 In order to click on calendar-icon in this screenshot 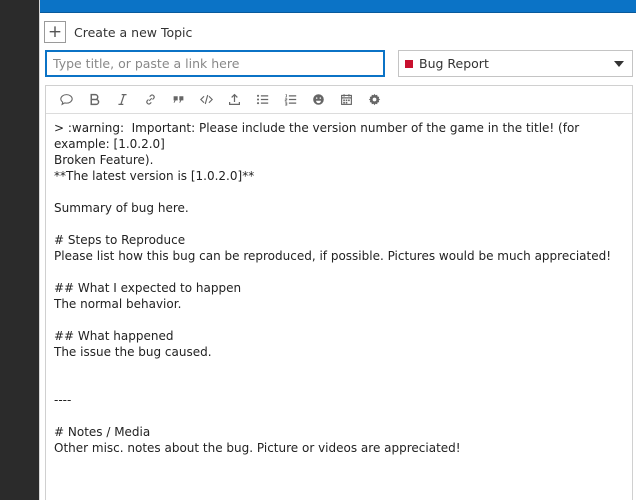, I will do `click(346, 100)`.